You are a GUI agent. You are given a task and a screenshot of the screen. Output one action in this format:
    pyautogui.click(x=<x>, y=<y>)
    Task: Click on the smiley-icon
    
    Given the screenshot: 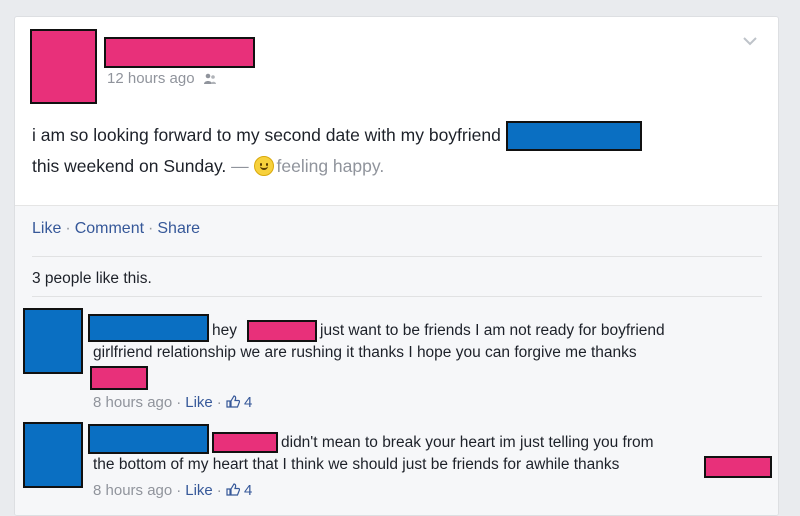 What is the action you would take?
    pyautogui.click(x=263, y=166)
    